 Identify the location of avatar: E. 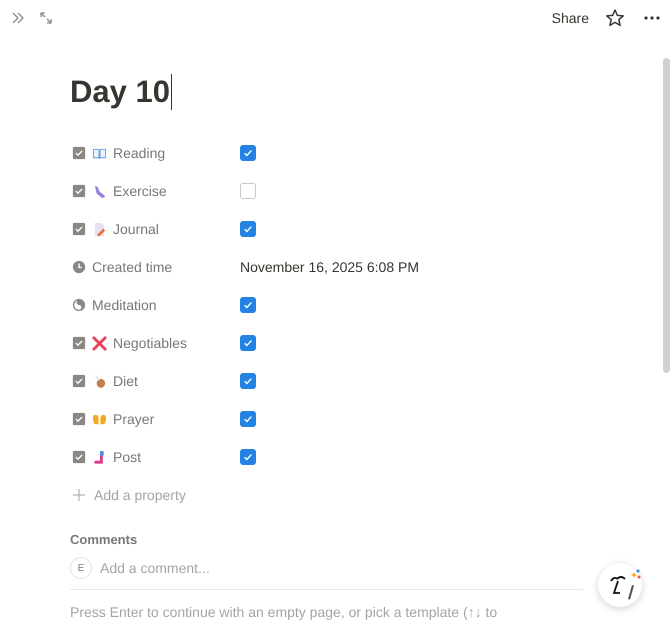
(81, 568).